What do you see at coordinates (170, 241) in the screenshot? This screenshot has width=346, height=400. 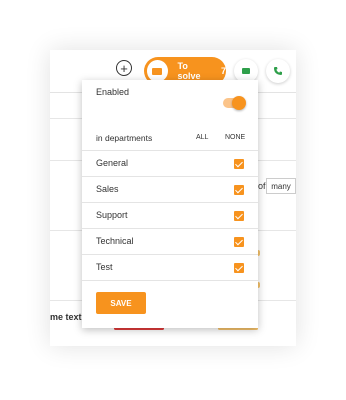 I see `department-row-technical: Technical` at bounding box center [170, 241].